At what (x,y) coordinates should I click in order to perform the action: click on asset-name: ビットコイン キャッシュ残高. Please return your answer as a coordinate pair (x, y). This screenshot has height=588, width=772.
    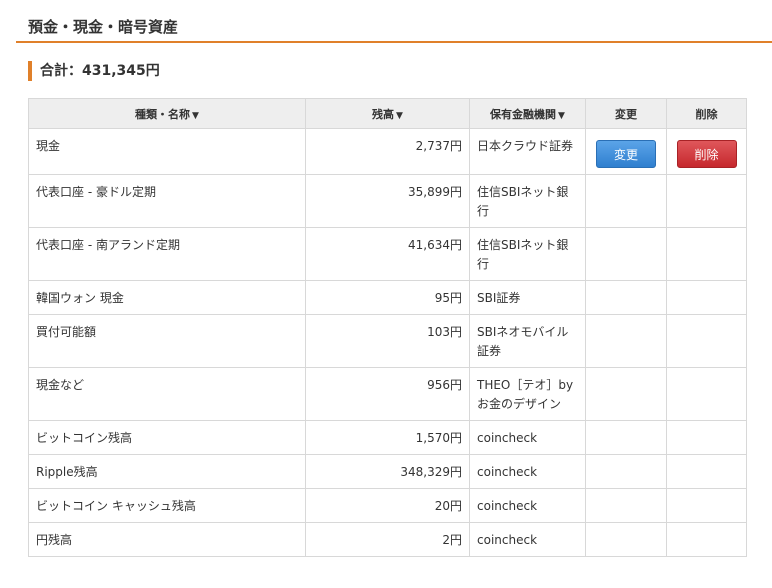
    Looking at the image, I should click on (167, 505).